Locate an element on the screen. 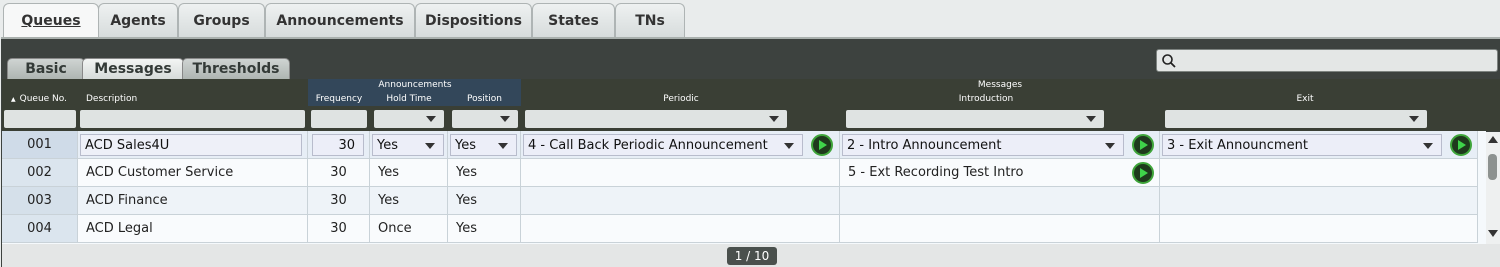 This screenshot has width=1500, height=267. tab-queues: Queues is located at coordinates (51, 20).